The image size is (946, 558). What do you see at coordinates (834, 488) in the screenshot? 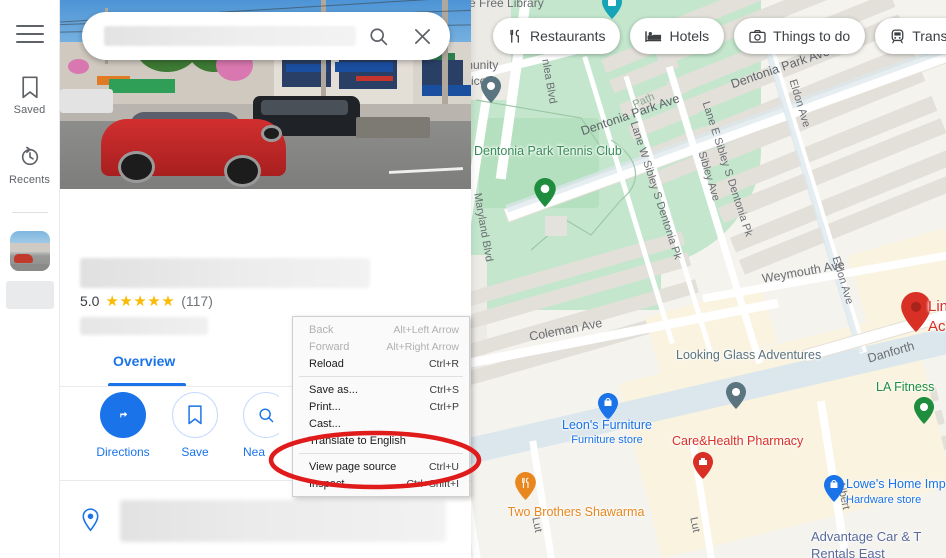
I see `shop-pin-icon` at bounding box center [834, 488].